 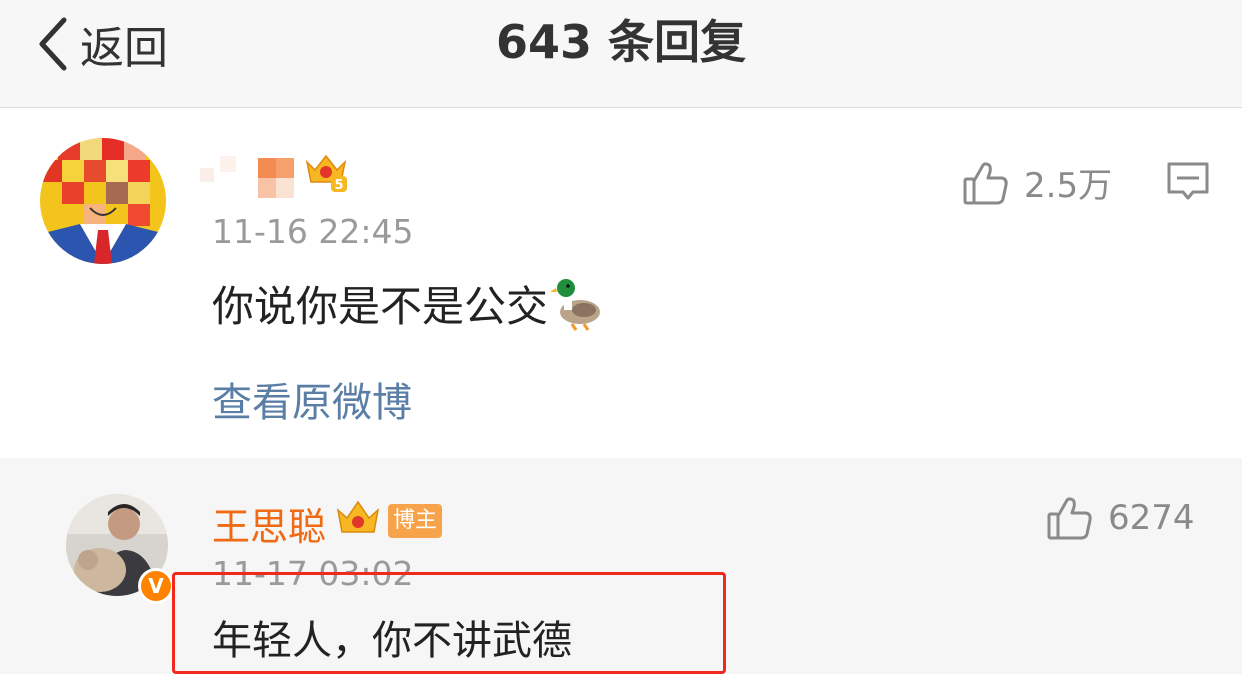 I want to click on highlight-box, so click(x=449, y=623).